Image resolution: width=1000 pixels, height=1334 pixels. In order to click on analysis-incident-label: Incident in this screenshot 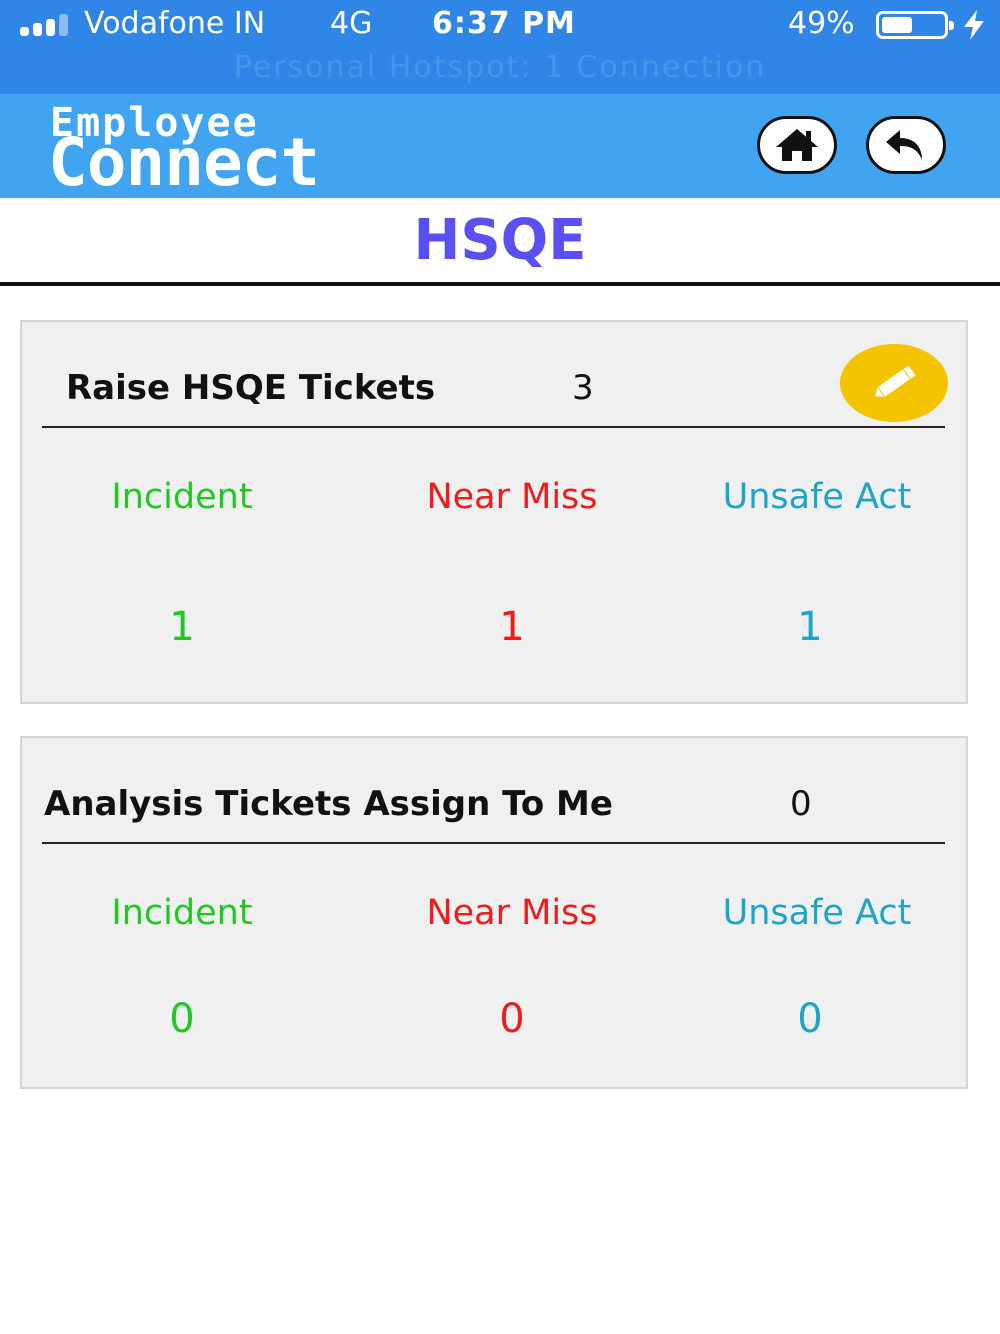, I will do `click(182, 913)`.